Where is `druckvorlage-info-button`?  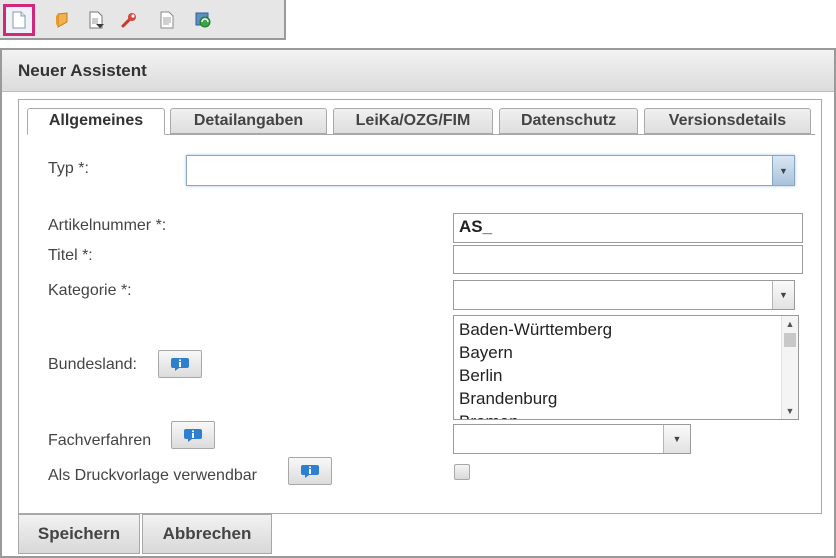 druckvorlage-info-button is located at coordinates (310, 471).